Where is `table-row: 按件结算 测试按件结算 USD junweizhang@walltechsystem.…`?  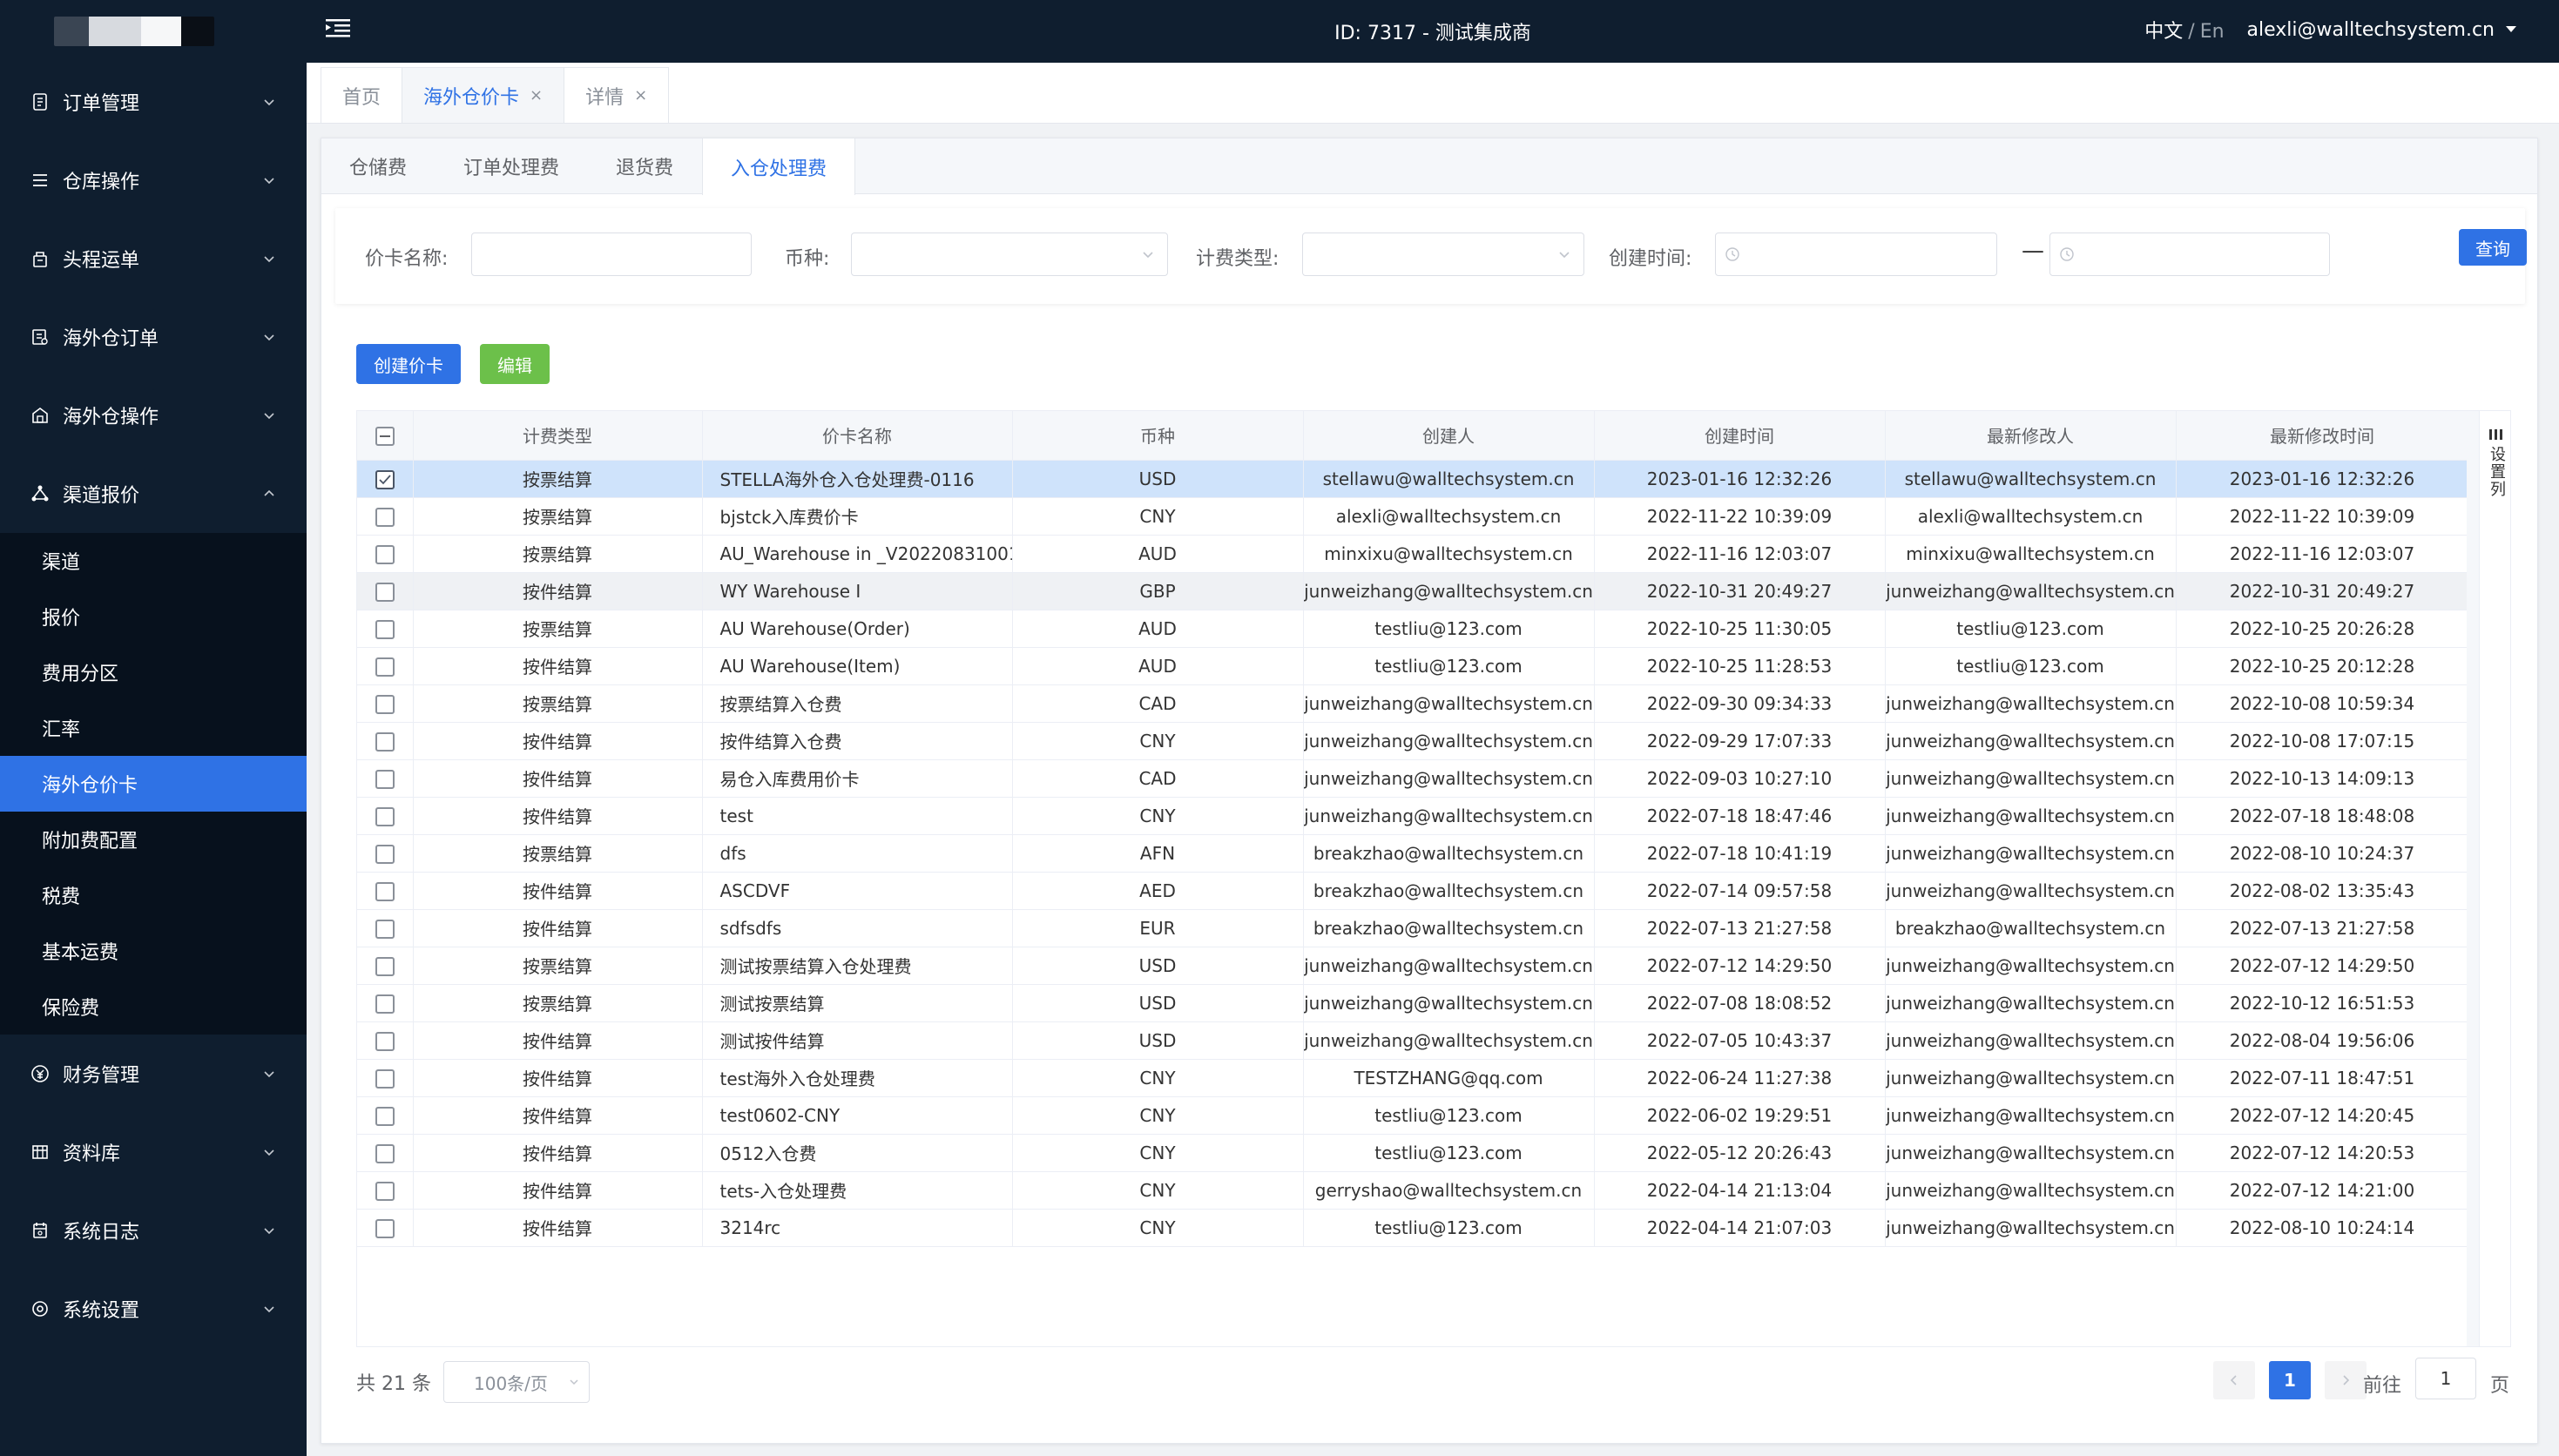
table-row: 按件结算 测试按件结算 USD junweizhang@walltechsystem.… is located at coordinates (1413, 1040).